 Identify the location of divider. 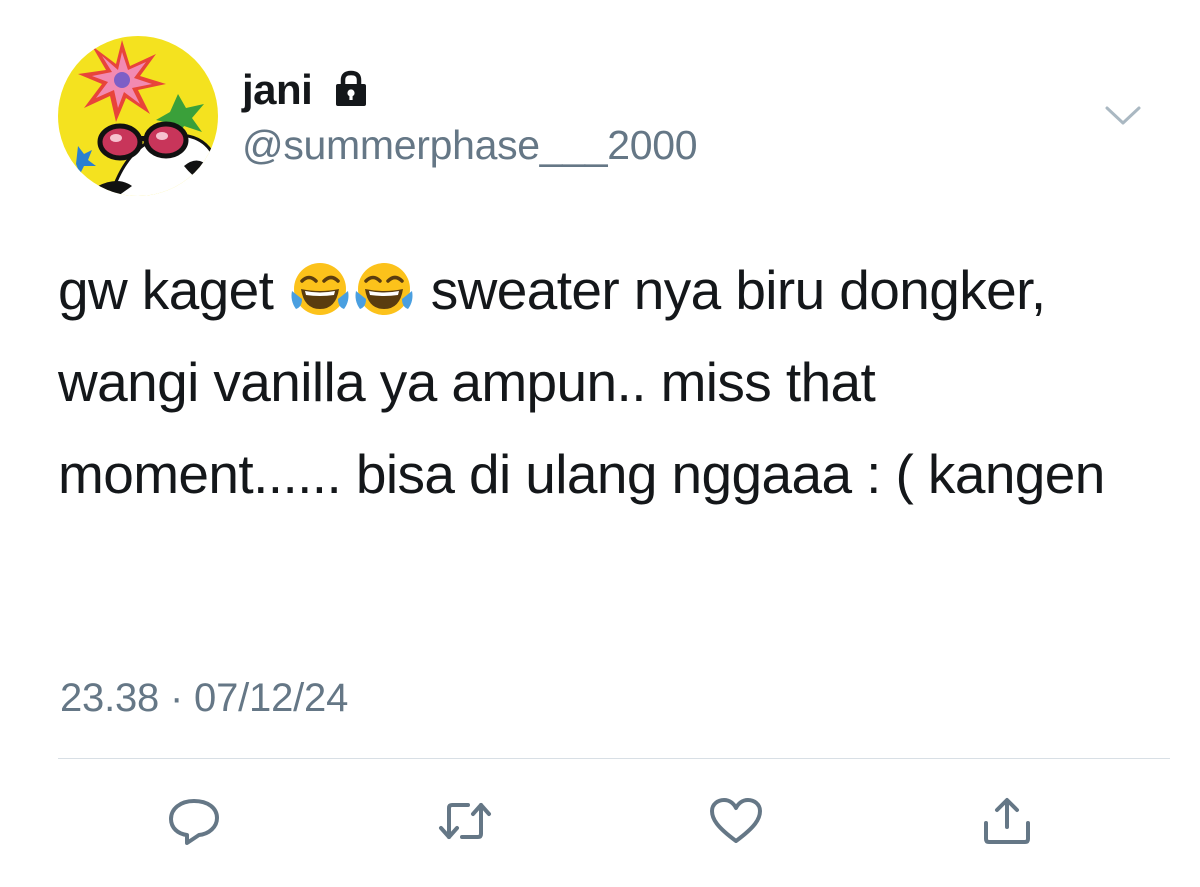
(614, 758).